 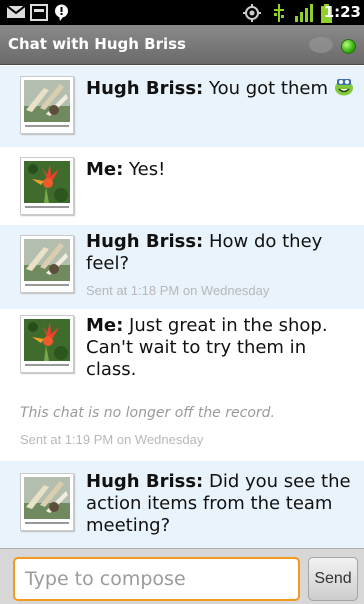 What do you see at coordinates (342, 12) in the screenshot?
I see `status-time: 1:23` at bounding box center [342, 12].